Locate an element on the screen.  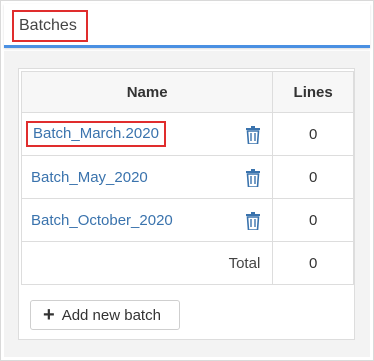
column-header-name: Name is located at coordinates (147, 92).